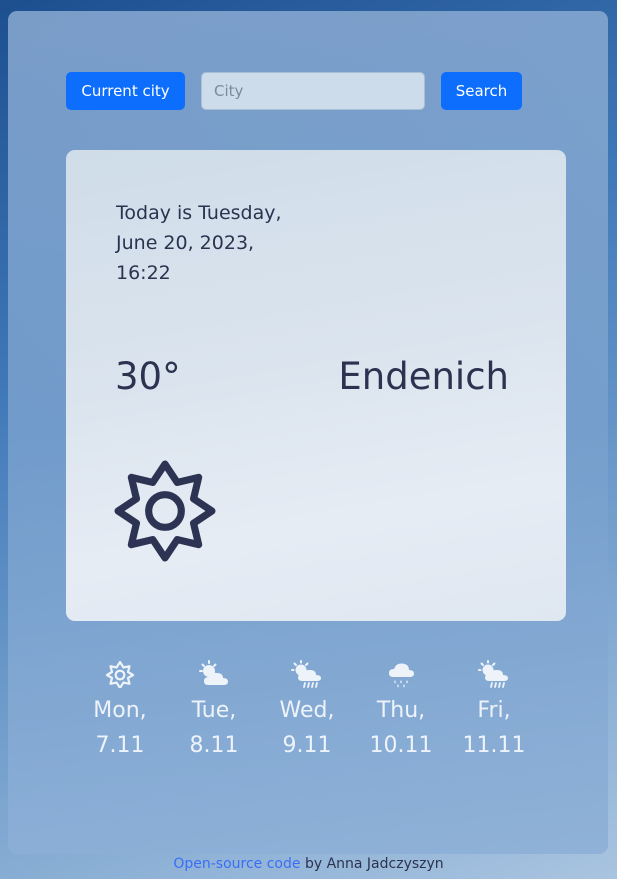 The width and height of the screenshot is (617, 879). What do you see at coordinates (481, 91) in the screenshot?
I see `search-button: Search` at bounding box center [481, 91].